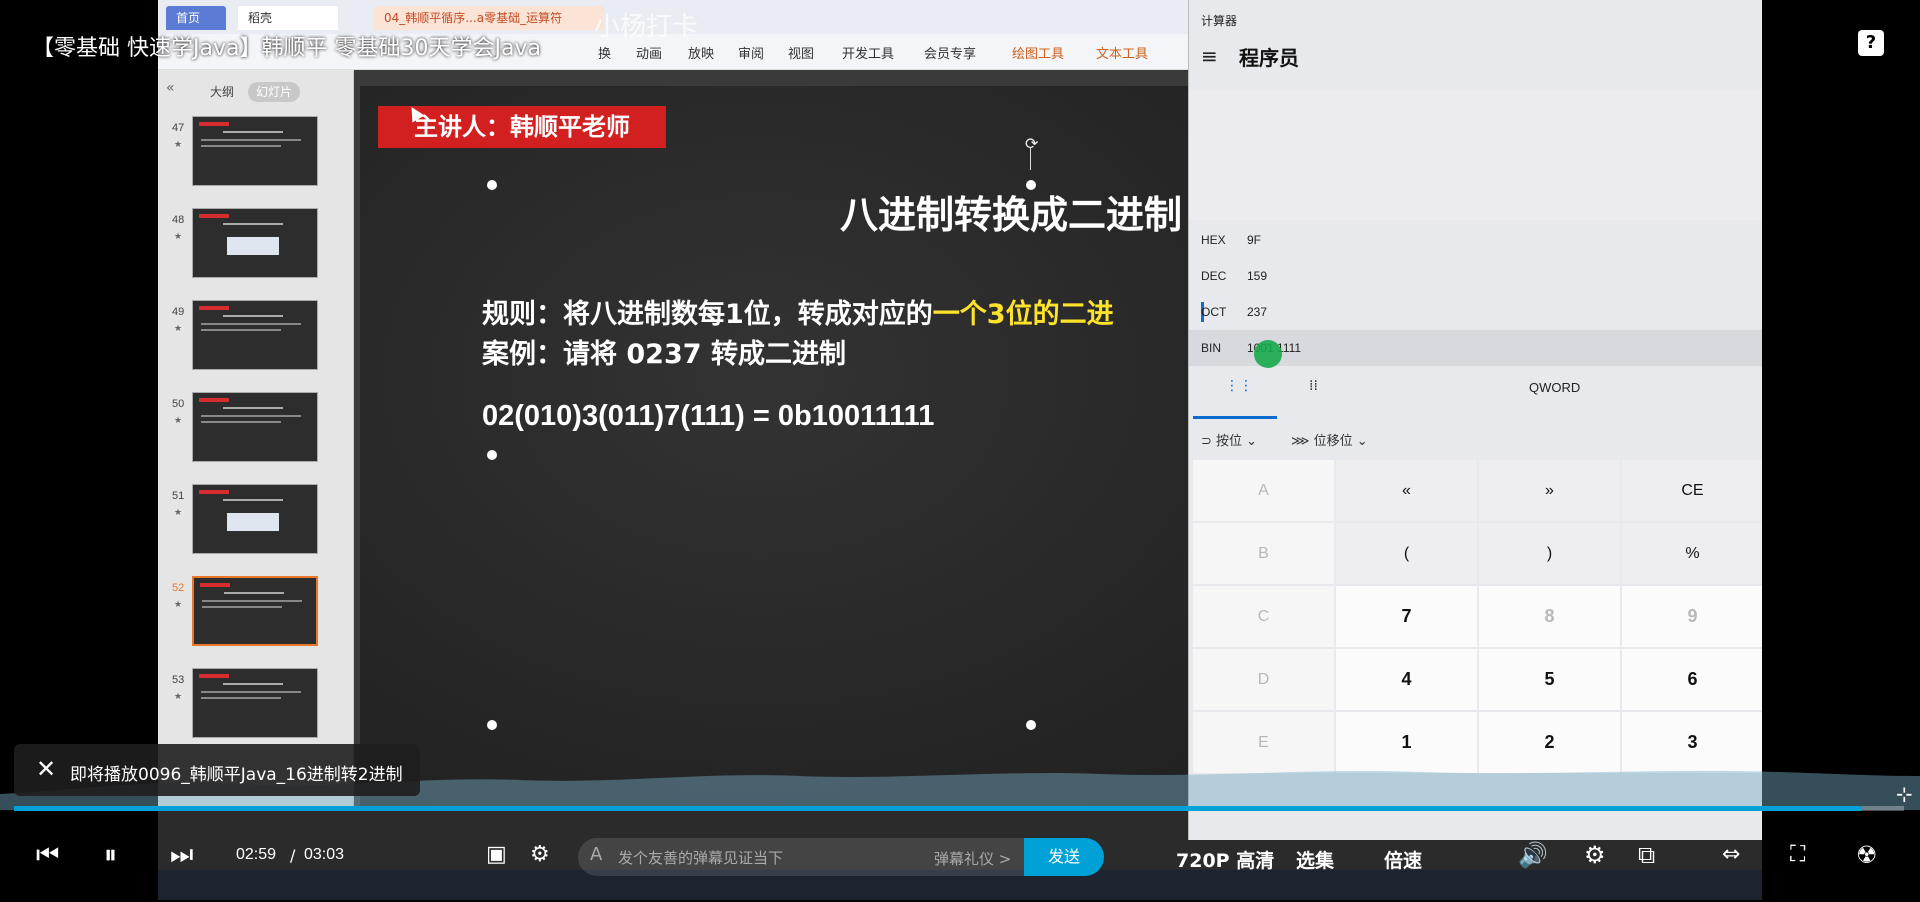  What do you see at coordinates (1403, 859) in the screenshot?
I see `speed-button: 倍速` at bounding box center [1403, 859].